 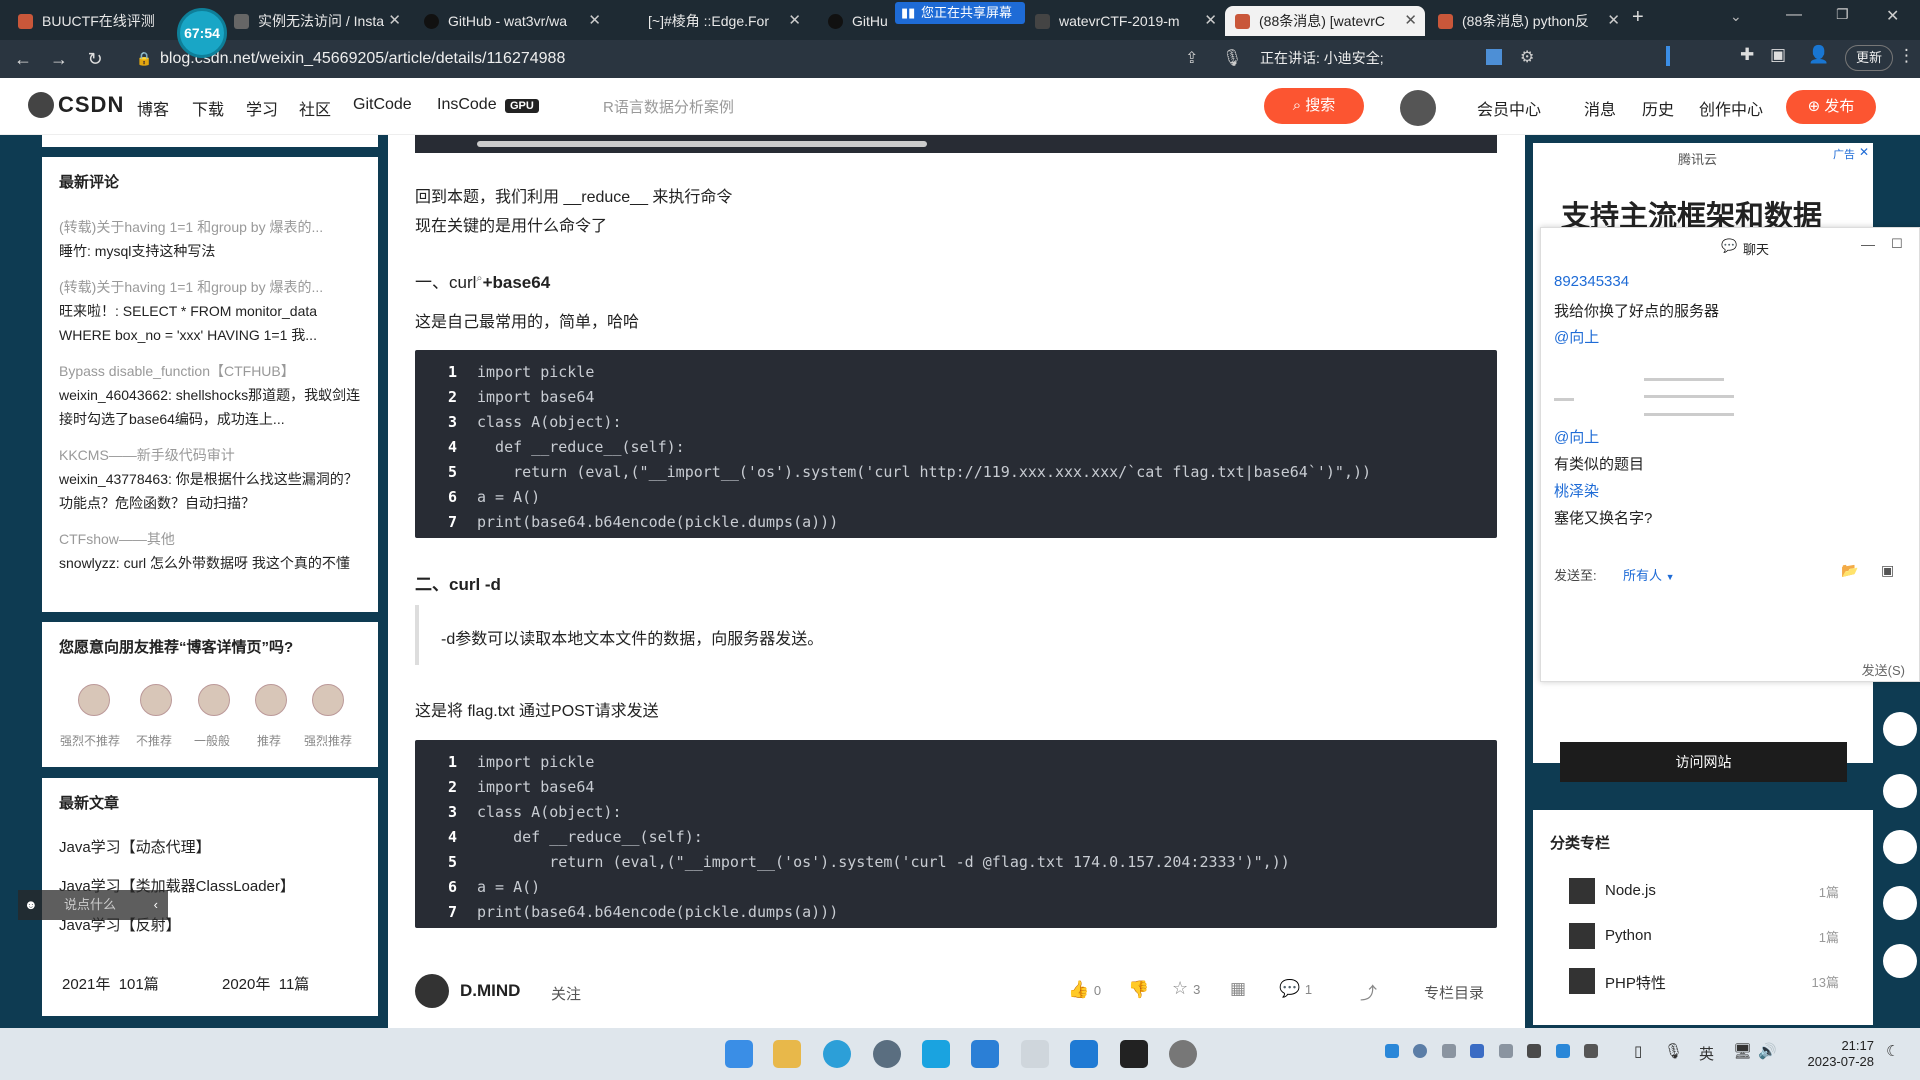 What do you see at coordinates (668, 106) in the screenshot?
I see `search-hint: R语言数据分析案例` at bounding box center [668, 106].